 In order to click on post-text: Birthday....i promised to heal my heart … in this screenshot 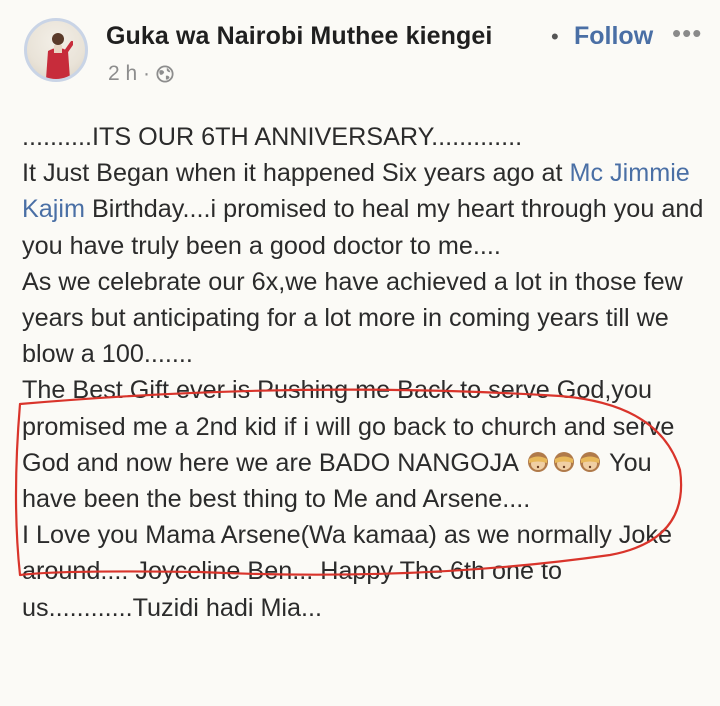, I will do `click(363, 227)`.